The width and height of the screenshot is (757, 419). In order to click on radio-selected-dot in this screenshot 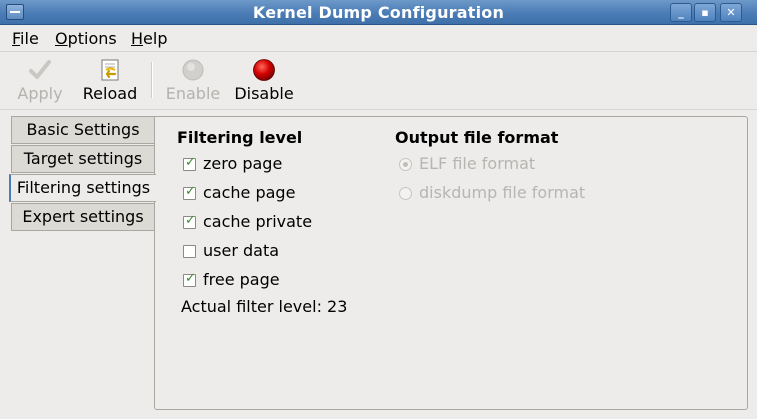, I will do `click(405, 164)`.